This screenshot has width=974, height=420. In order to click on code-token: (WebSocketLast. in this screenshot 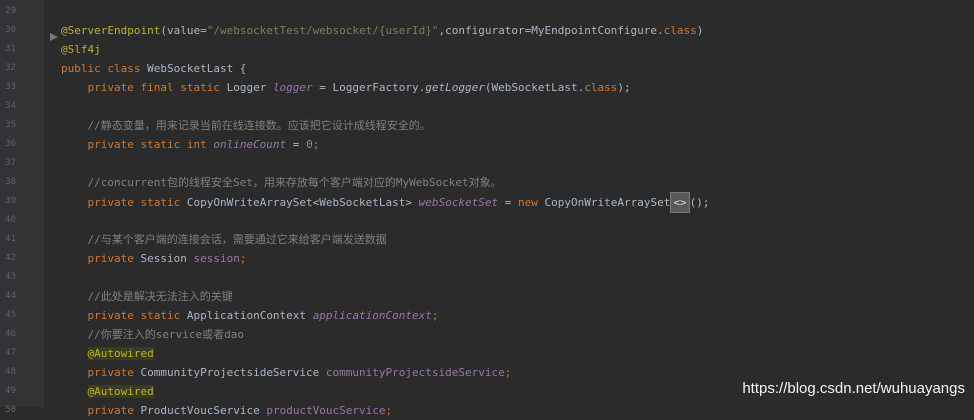, I will do `click(534, 87)`.